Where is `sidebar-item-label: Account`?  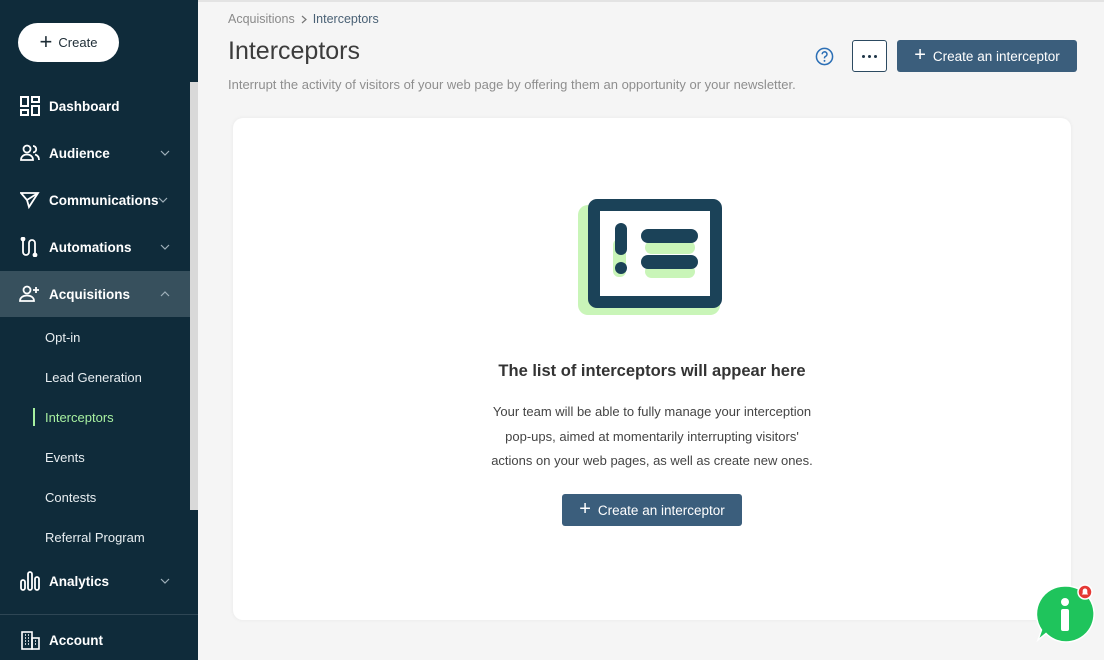 sidebar-item-label: Account is located at coordinates (76, 640).